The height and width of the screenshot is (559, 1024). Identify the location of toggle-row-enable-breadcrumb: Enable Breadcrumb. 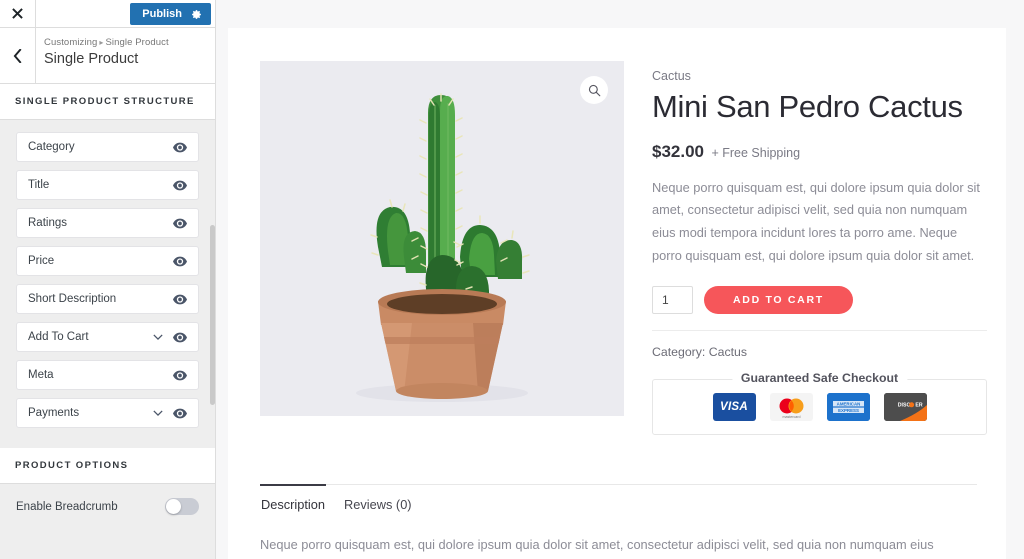
(107, 499).